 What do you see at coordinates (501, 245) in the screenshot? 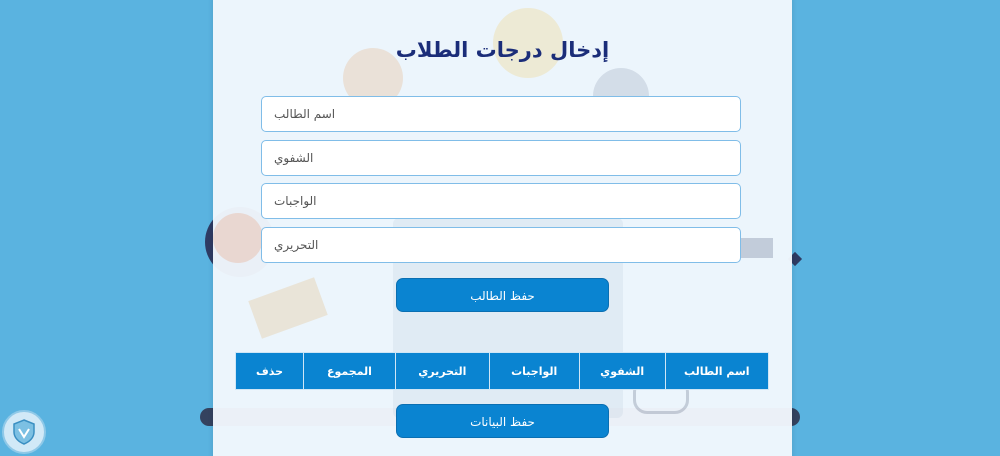
I see `written-grade-input` at bounding box center [501, 245].